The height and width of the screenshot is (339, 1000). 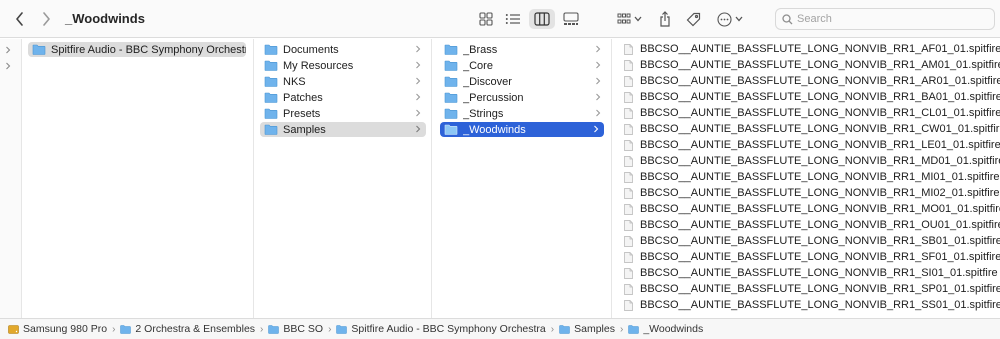 I want to click on toolbar: _Woodwinds, so click(x=500, y=19).